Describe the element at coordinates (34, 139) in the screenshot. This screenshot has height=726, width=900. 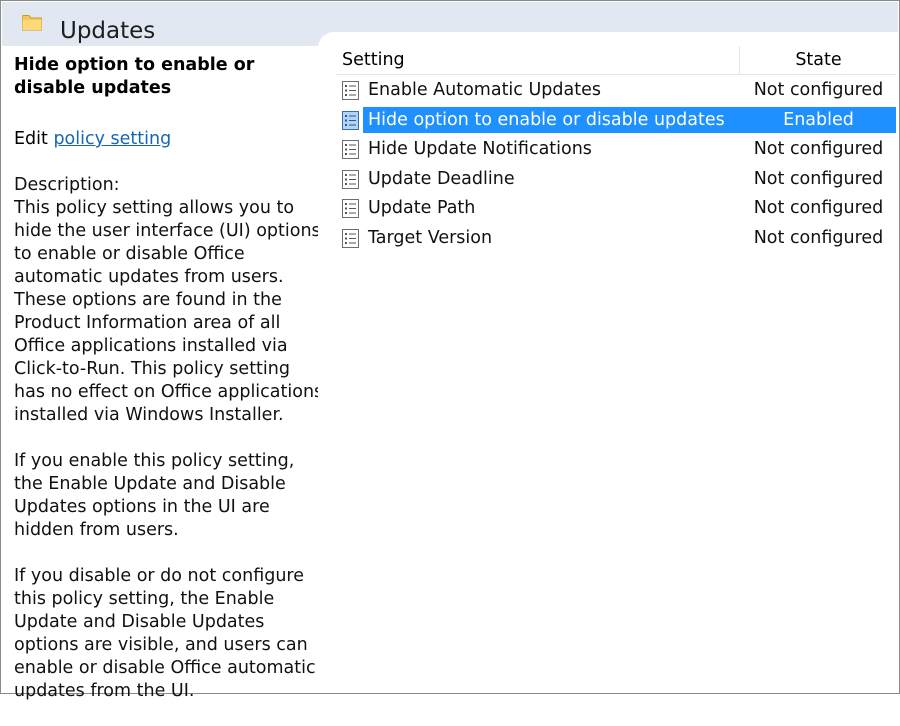
I see `edit-prefix: Edit` at that location.